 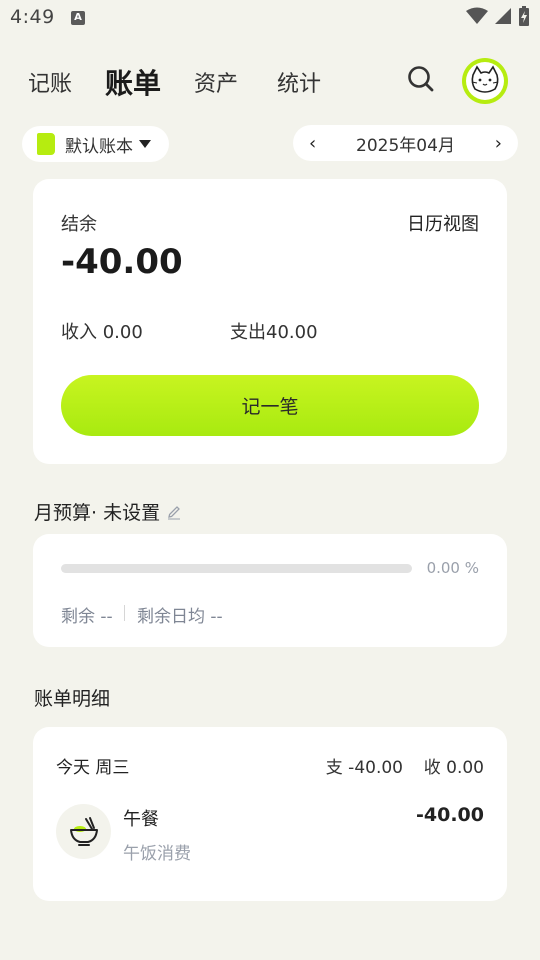 What do you see at coordinates (79, 224) in the screenshot?
I see `balance-label: 结余` at bounding box center [79, 224].